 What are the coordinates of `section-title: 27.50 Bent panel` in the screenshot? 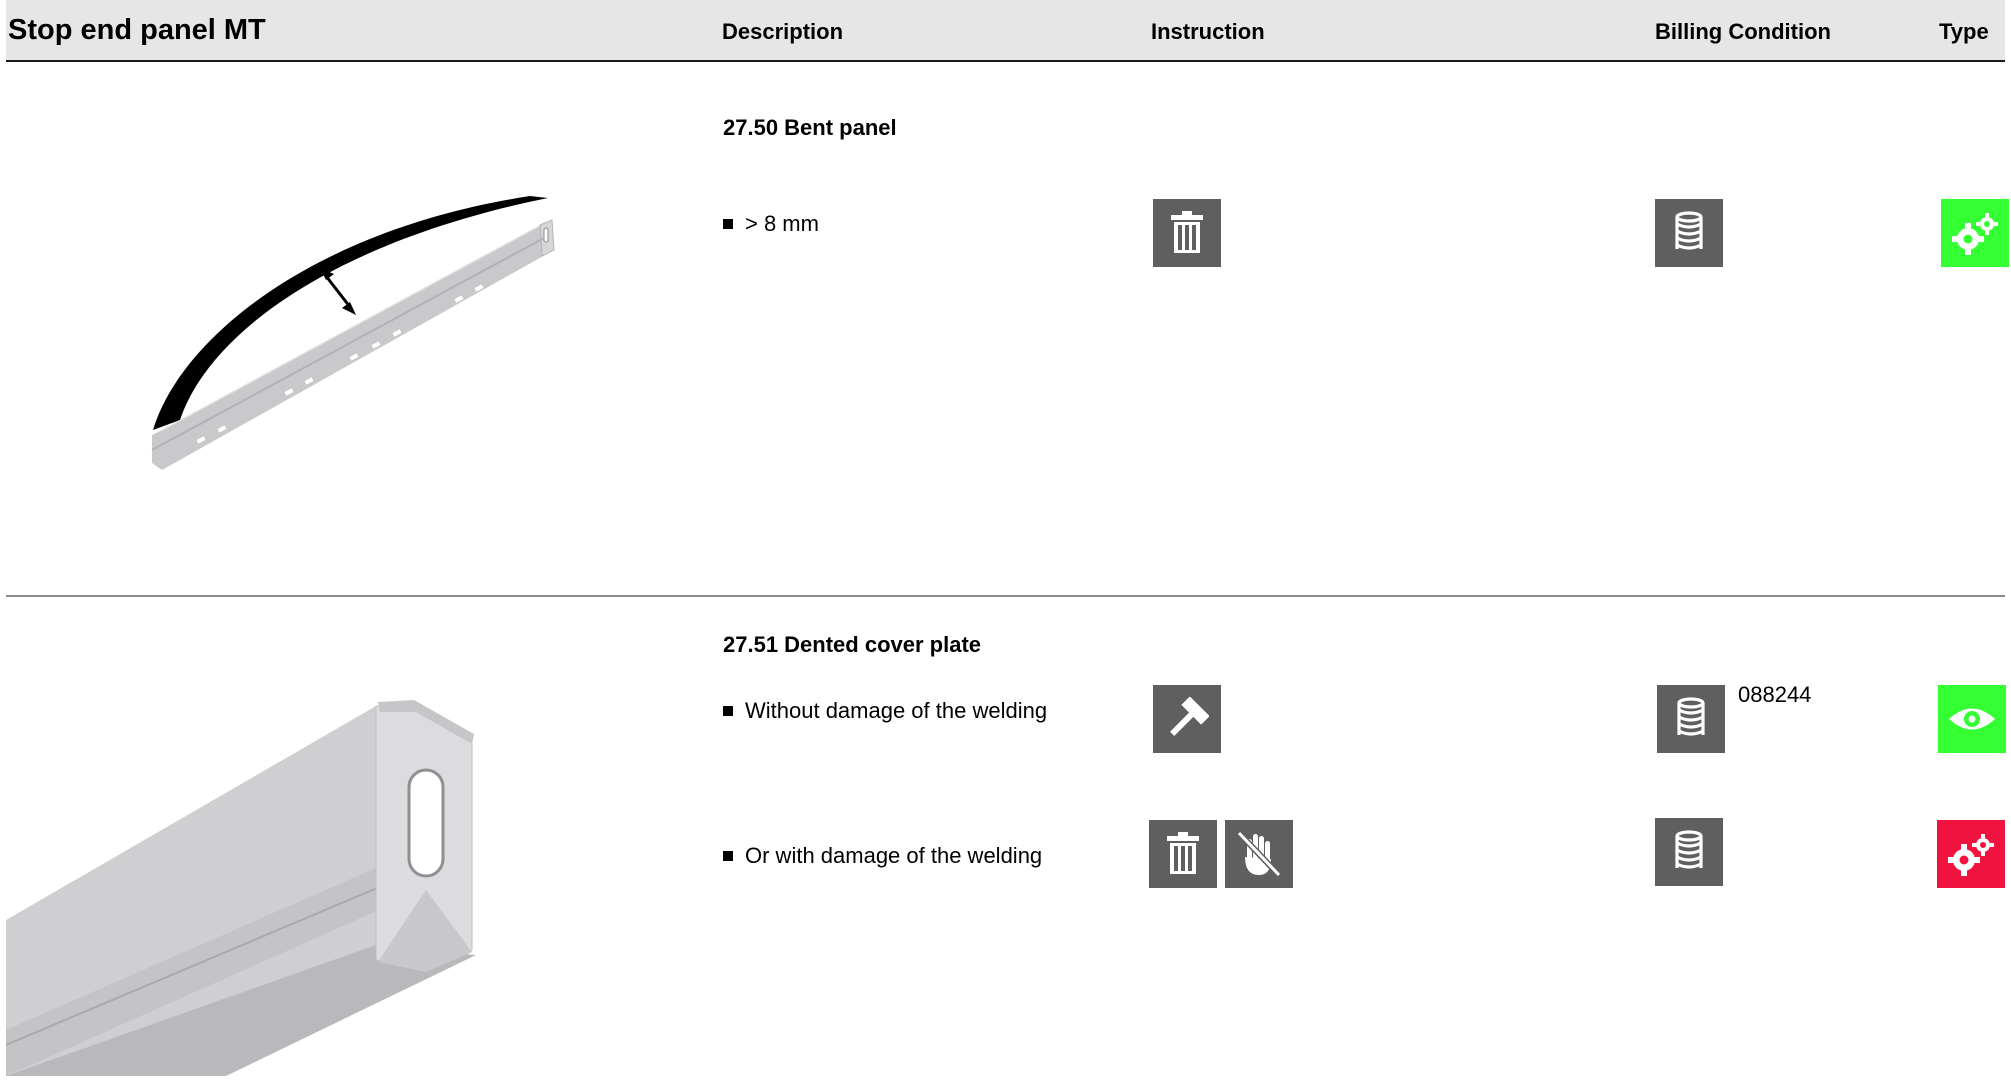 It's located at (810, 127).